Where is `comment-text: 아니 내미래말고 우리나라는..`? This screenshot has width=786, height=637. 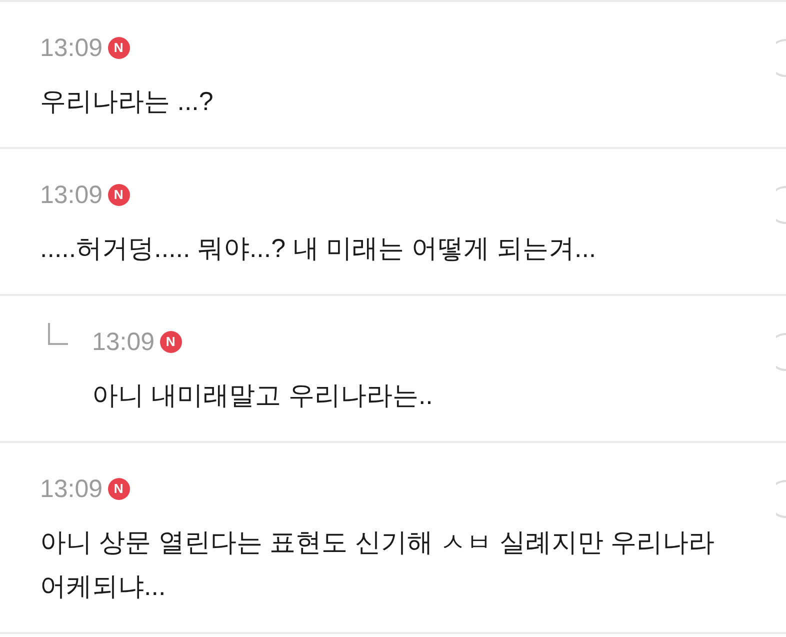
comment-text: 아니 내미래말고 우리나라는.. is located at coordinates (263, 395).